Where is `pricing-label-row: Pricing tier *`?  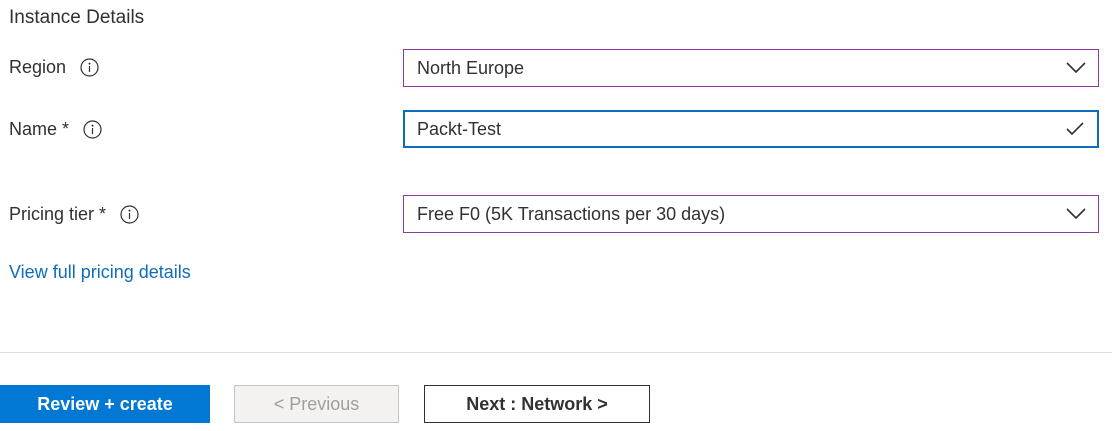
pricing-label-row: Pricing tier * is located at coordinates (74, 214).